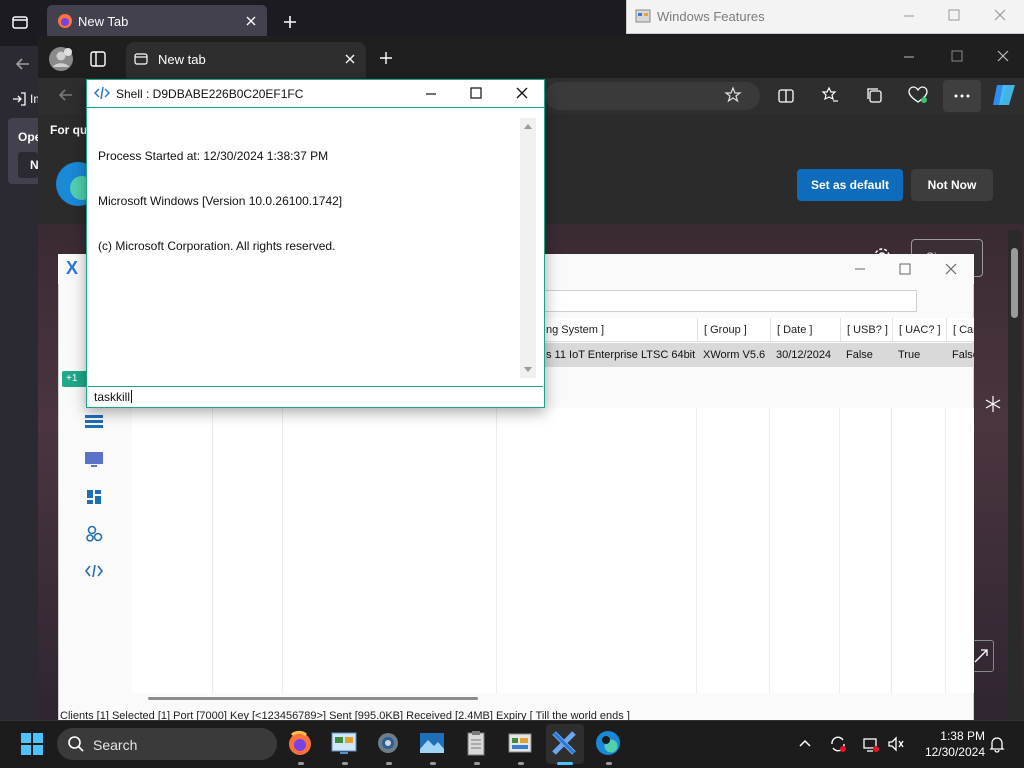  I want to click on set-as-default-button: Set as default, so click(850, 185).